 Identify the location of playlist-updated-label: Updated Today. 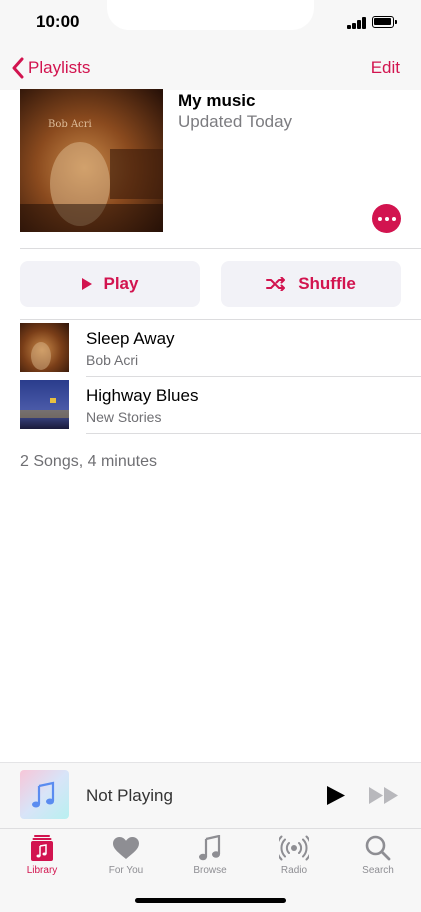
(235, 121).